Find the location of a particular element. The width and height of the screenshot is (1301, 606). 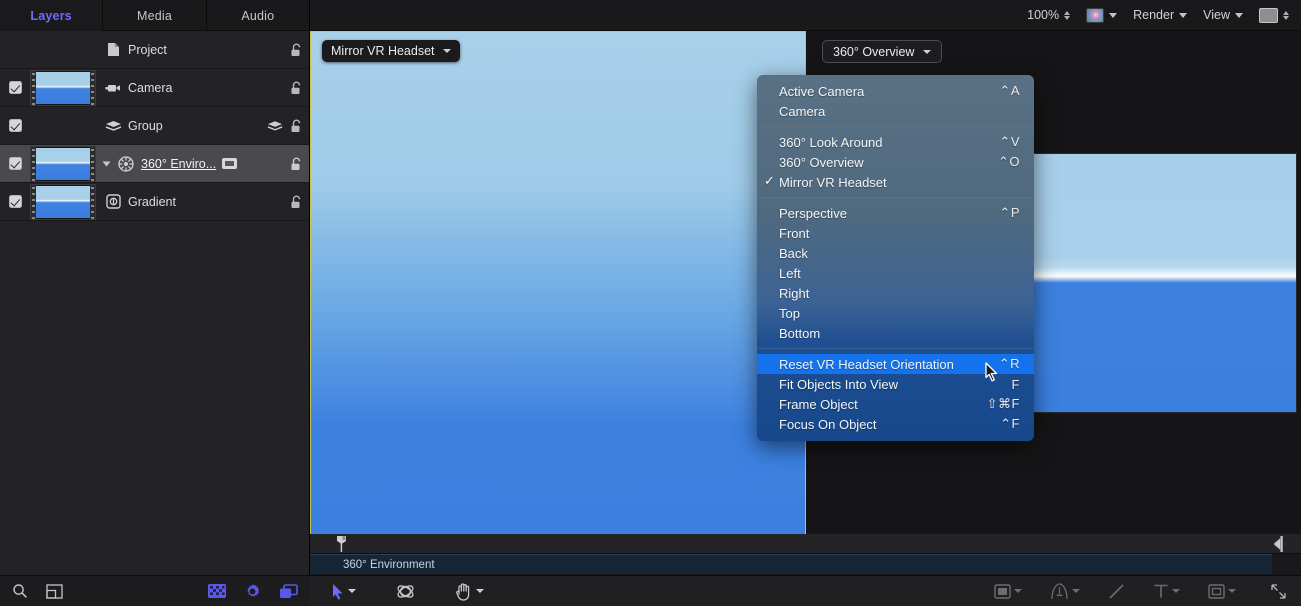

menu-item-360-overview: 360° Overview ⌃O is located at coordinates (895, 162).